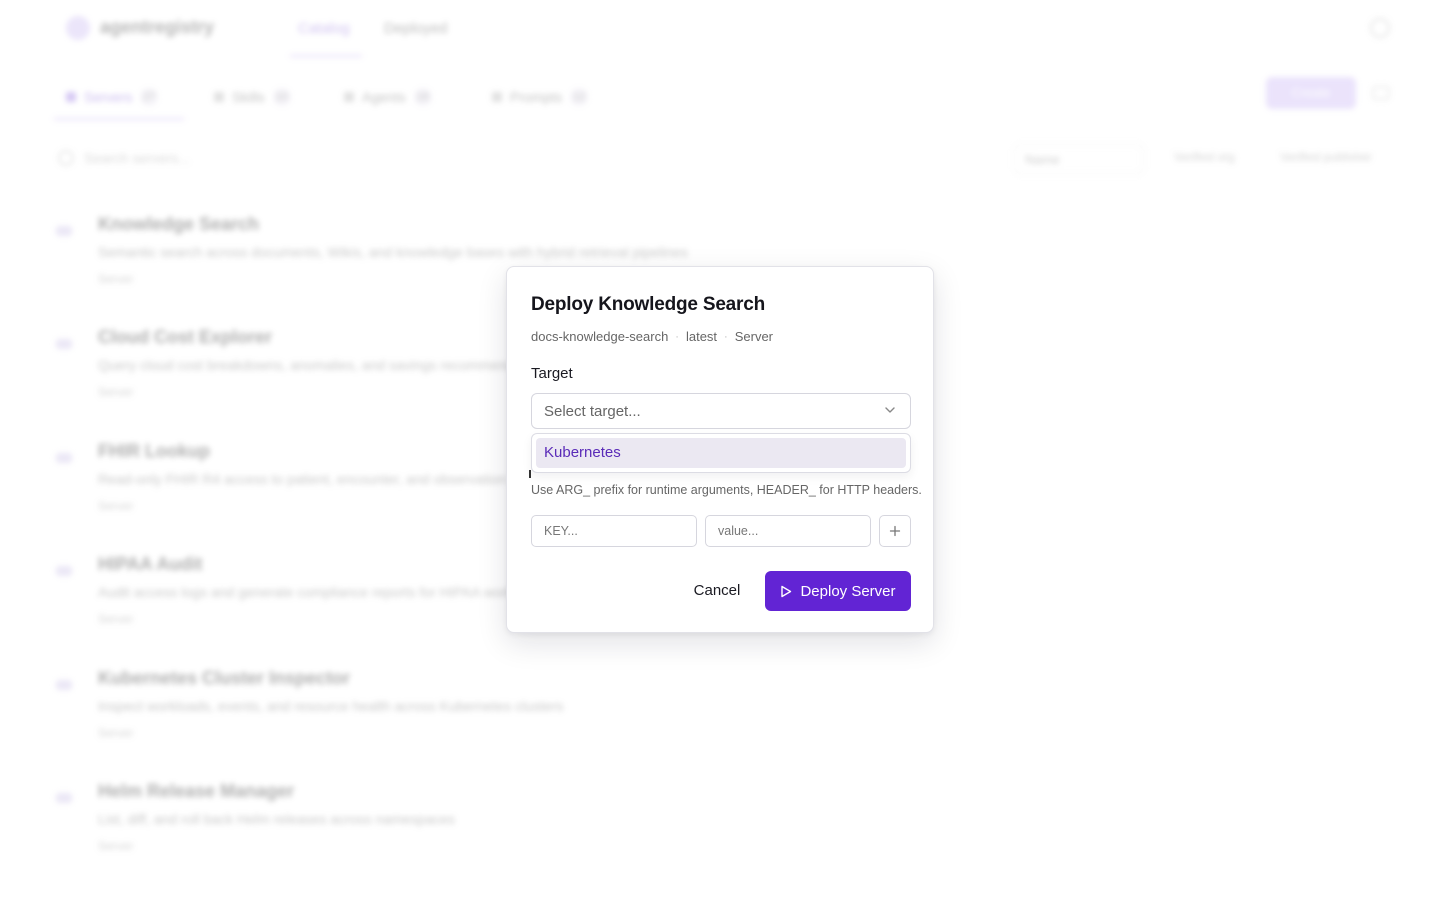 The height and width of the screenshot is (900, 1440). I want to click on add-env-button, so click(895, 531).